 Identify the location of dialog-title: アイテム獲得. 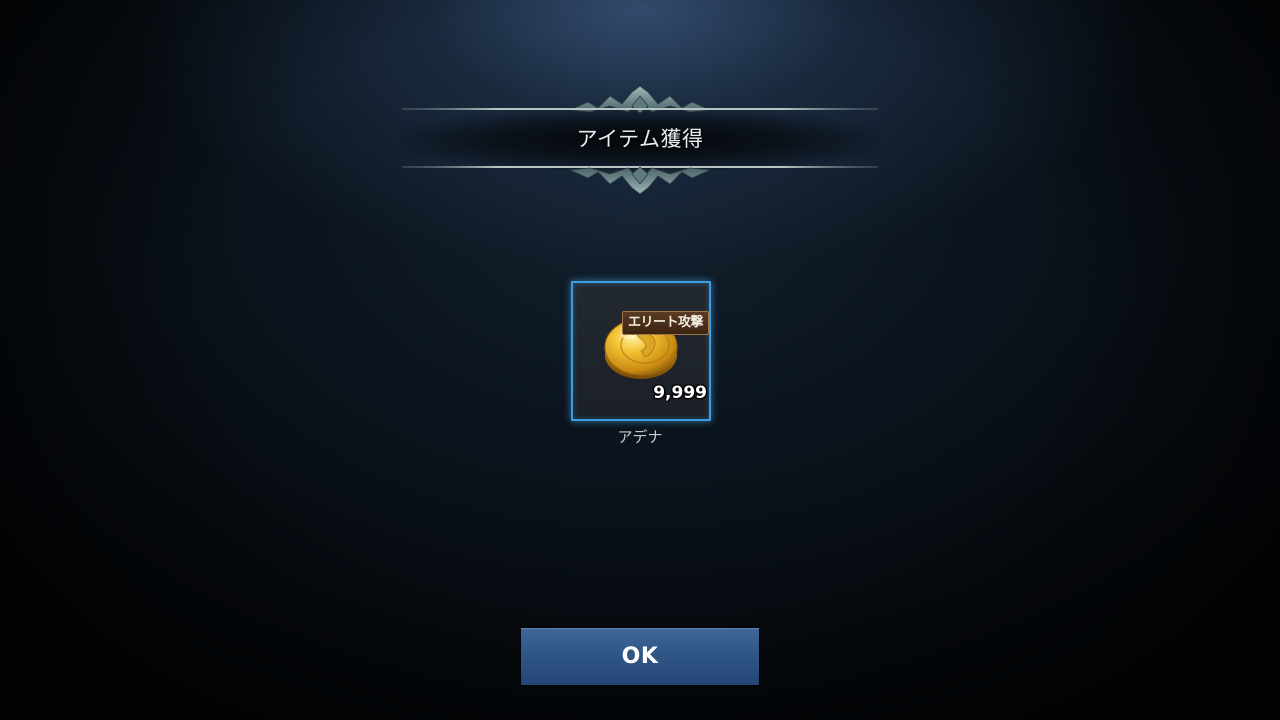
(640, 139).